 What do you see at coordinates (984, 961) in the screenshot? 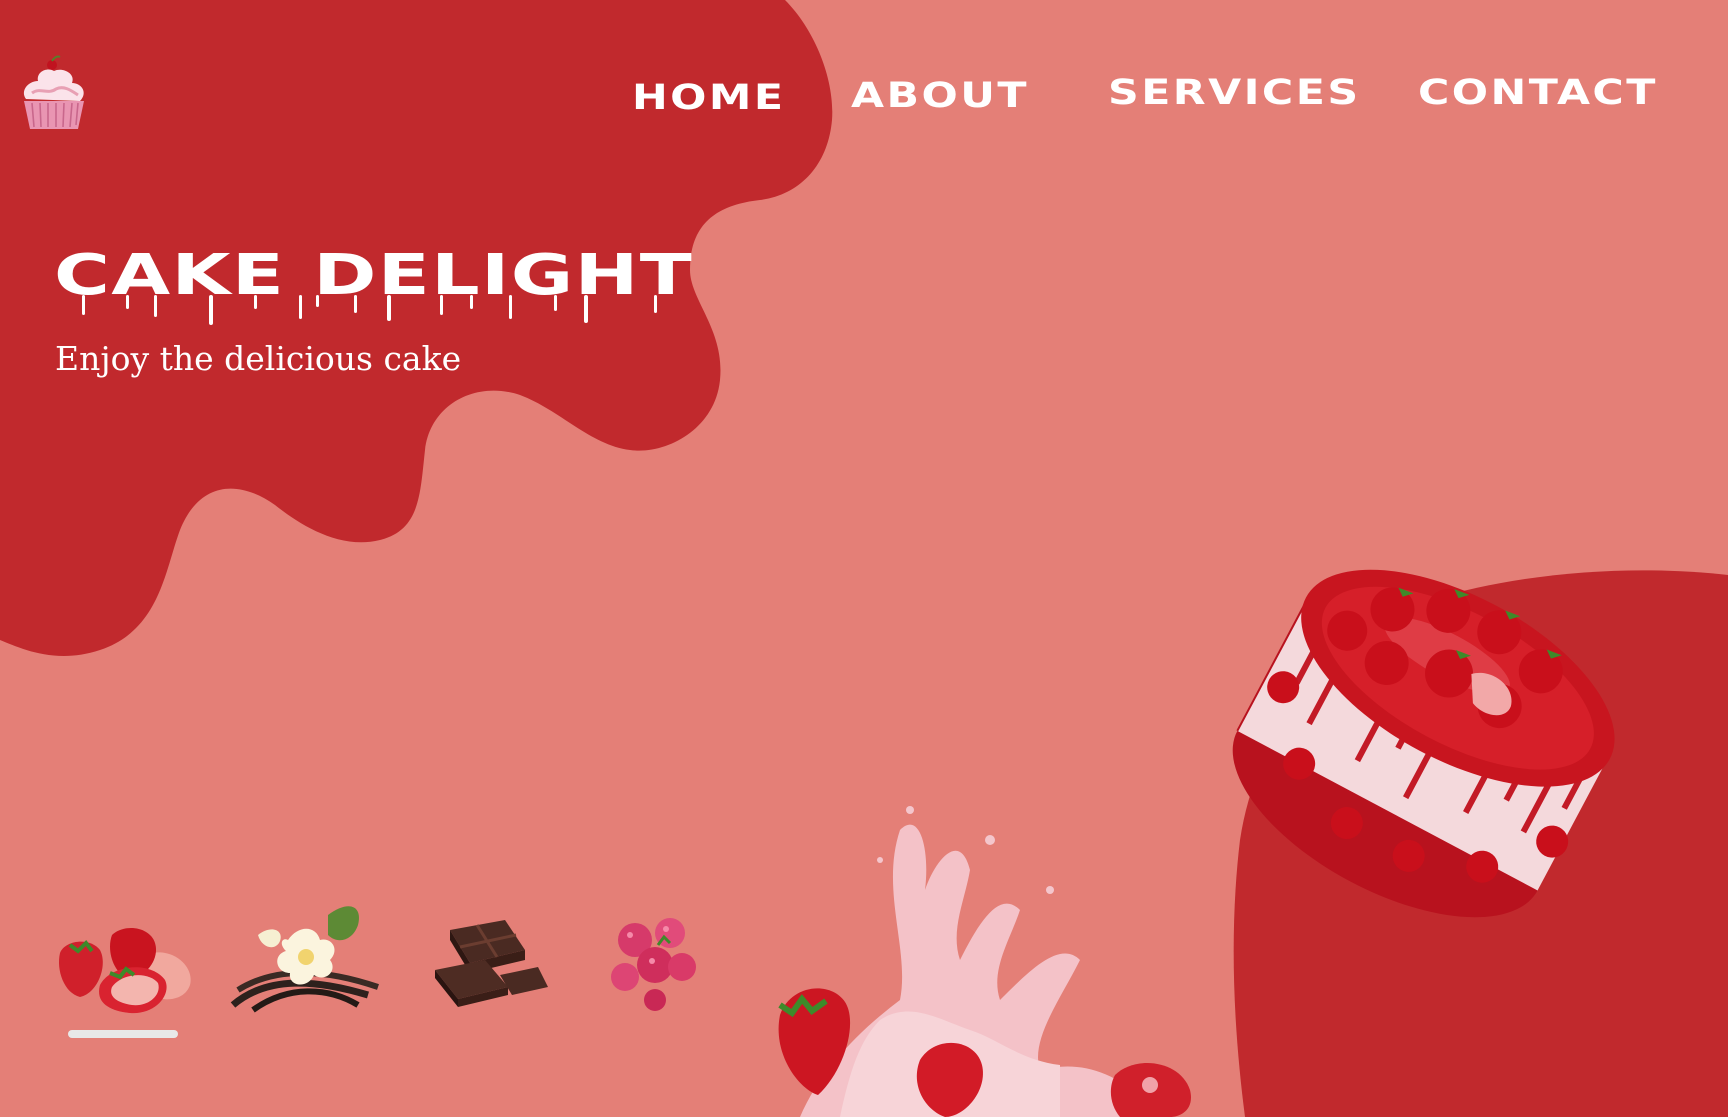
I see `milk-splash-strawberries-image` at bounding box center [984, 961].